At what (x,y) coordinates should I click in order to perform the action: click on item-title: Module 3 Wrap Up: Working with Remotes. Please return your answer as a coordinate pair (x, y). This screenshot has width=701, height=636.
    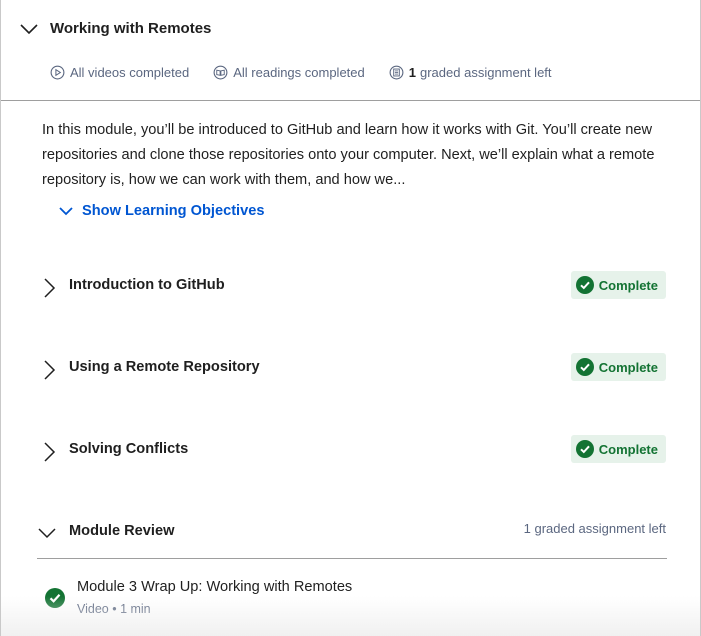
    Looking at the image, I should click on (215, 587).